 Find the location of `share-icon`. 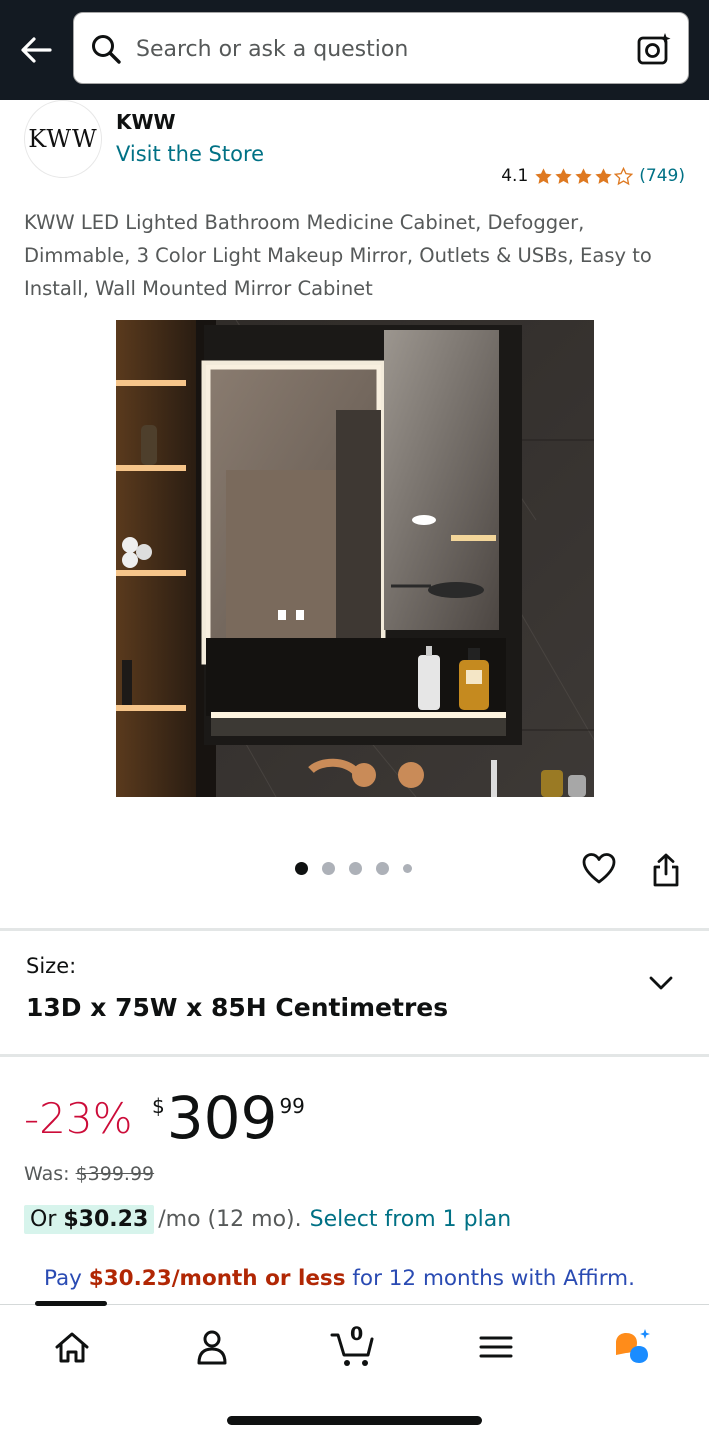

share-icon is located at coordinates (666, 870).